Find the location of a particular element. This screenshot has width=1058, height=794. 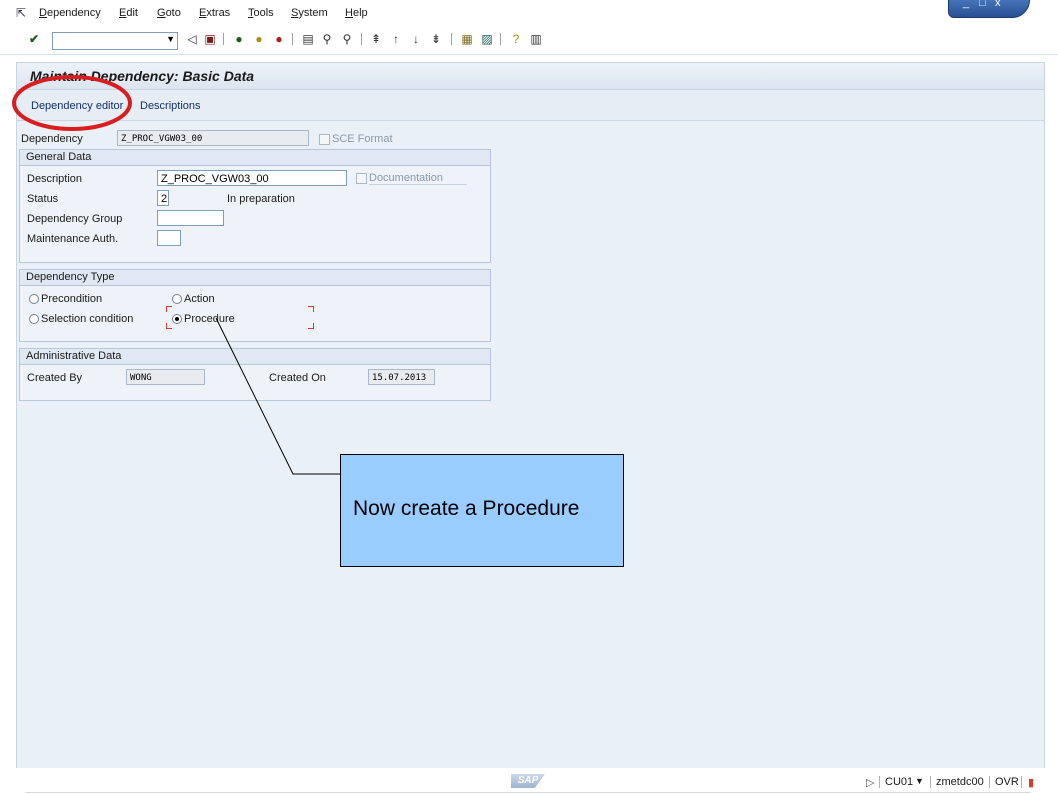

sap-logo: SAP is located at coordinates (528, 781).